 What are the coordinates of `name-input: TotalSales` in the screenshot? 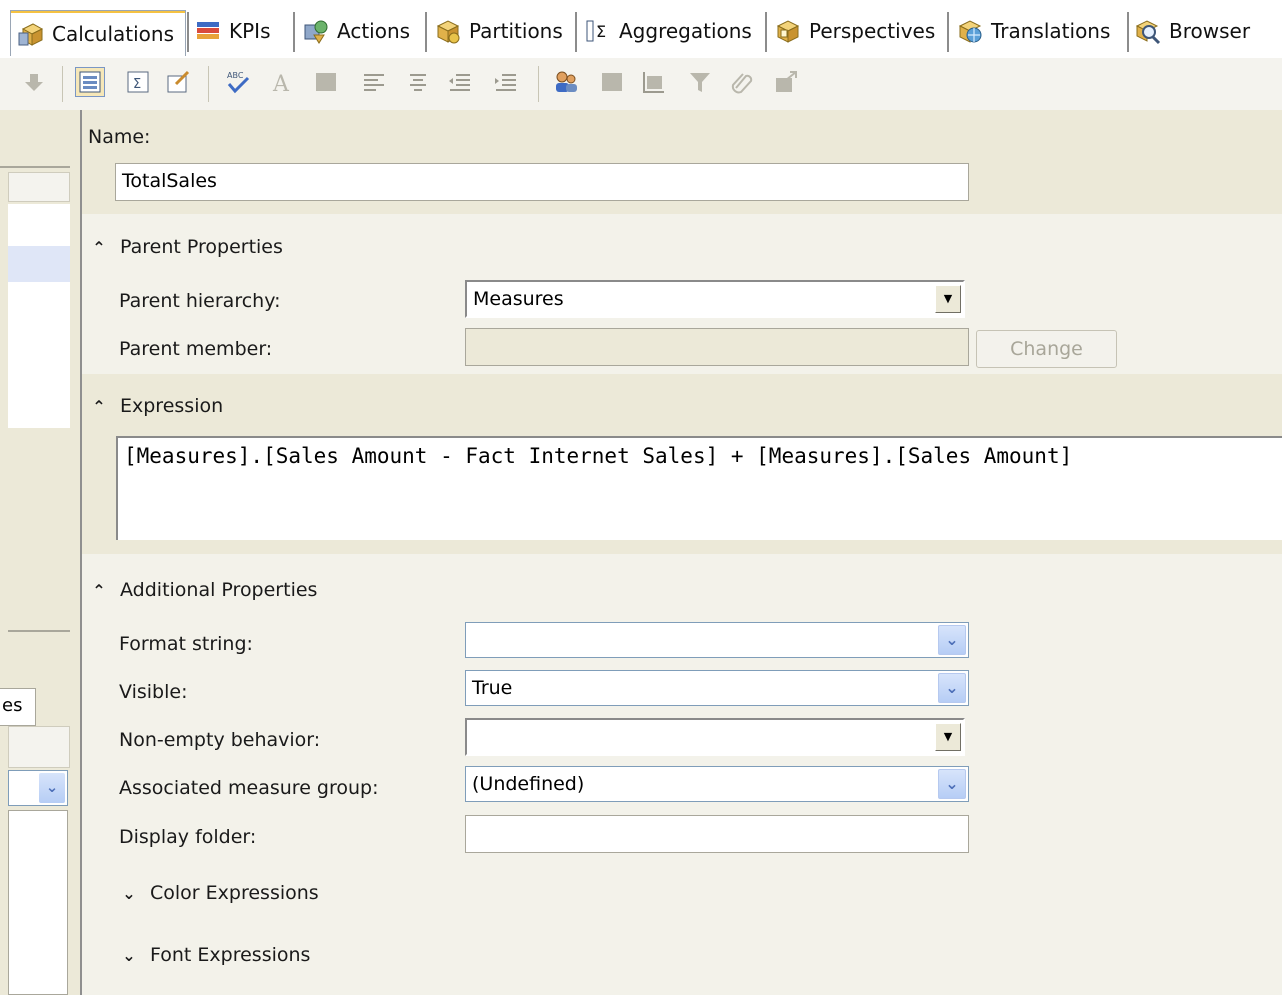 It's located at (542, 182).